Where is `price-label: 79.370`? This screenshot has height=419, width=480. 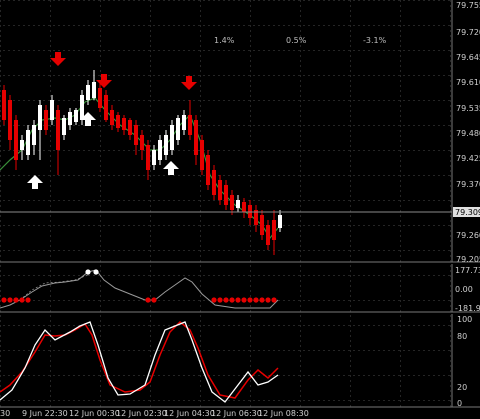 price-label: 79.370 is located at coordinates (468, 184).